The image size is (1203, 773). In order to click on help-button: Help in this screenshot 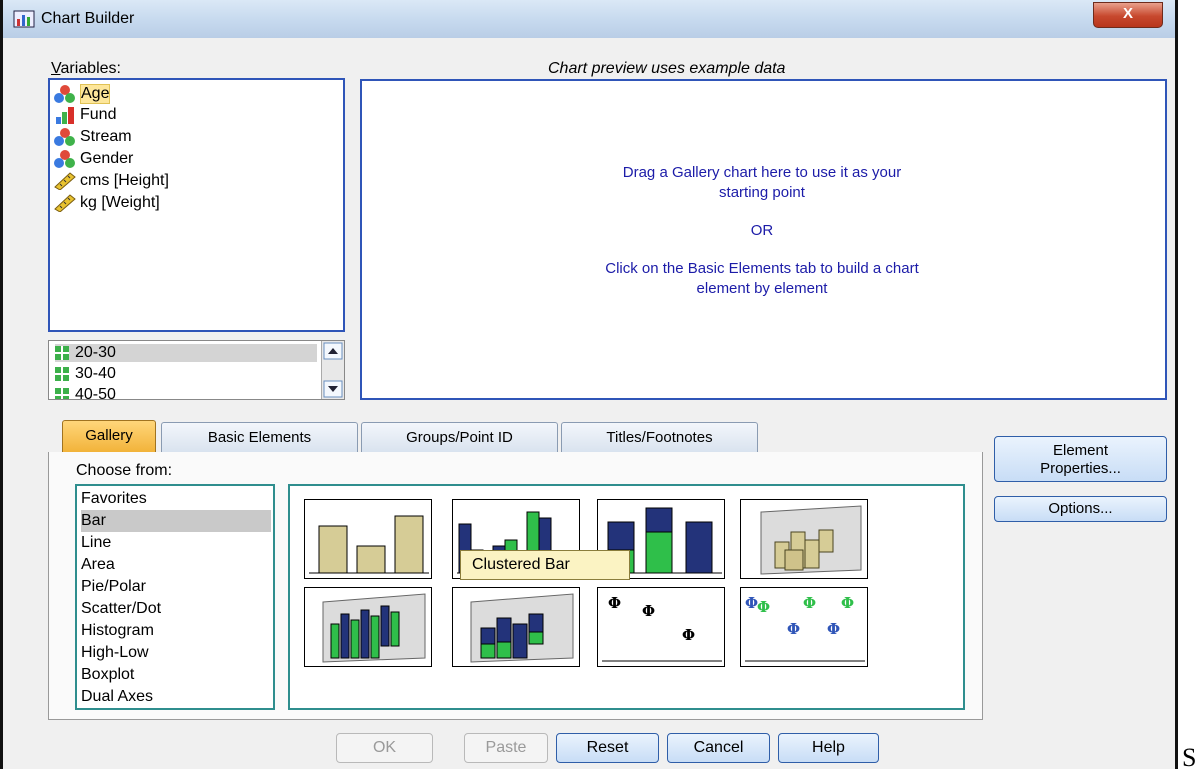, I will do `click(828, 748)`.